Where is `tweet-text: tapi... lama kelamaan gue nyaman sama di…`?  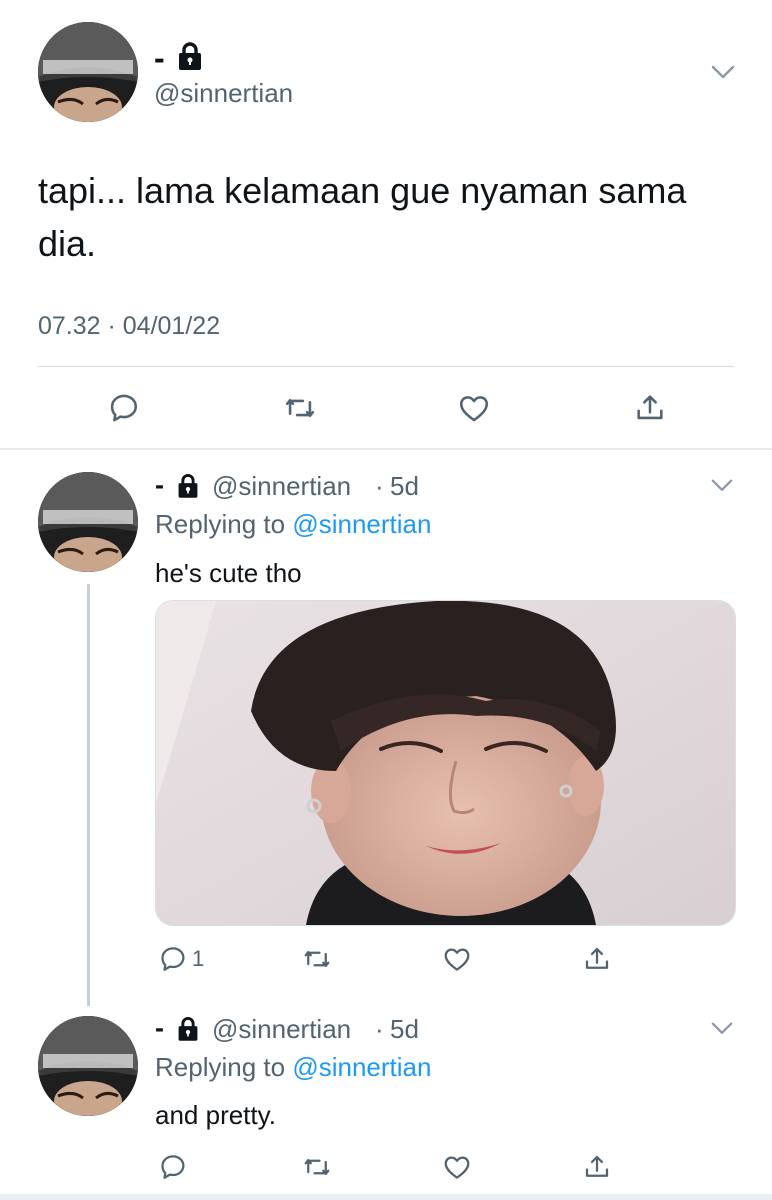 tweet-text: tapi... lama kelamaan gue nyaman sama di… is located at coordinates (362, 217).